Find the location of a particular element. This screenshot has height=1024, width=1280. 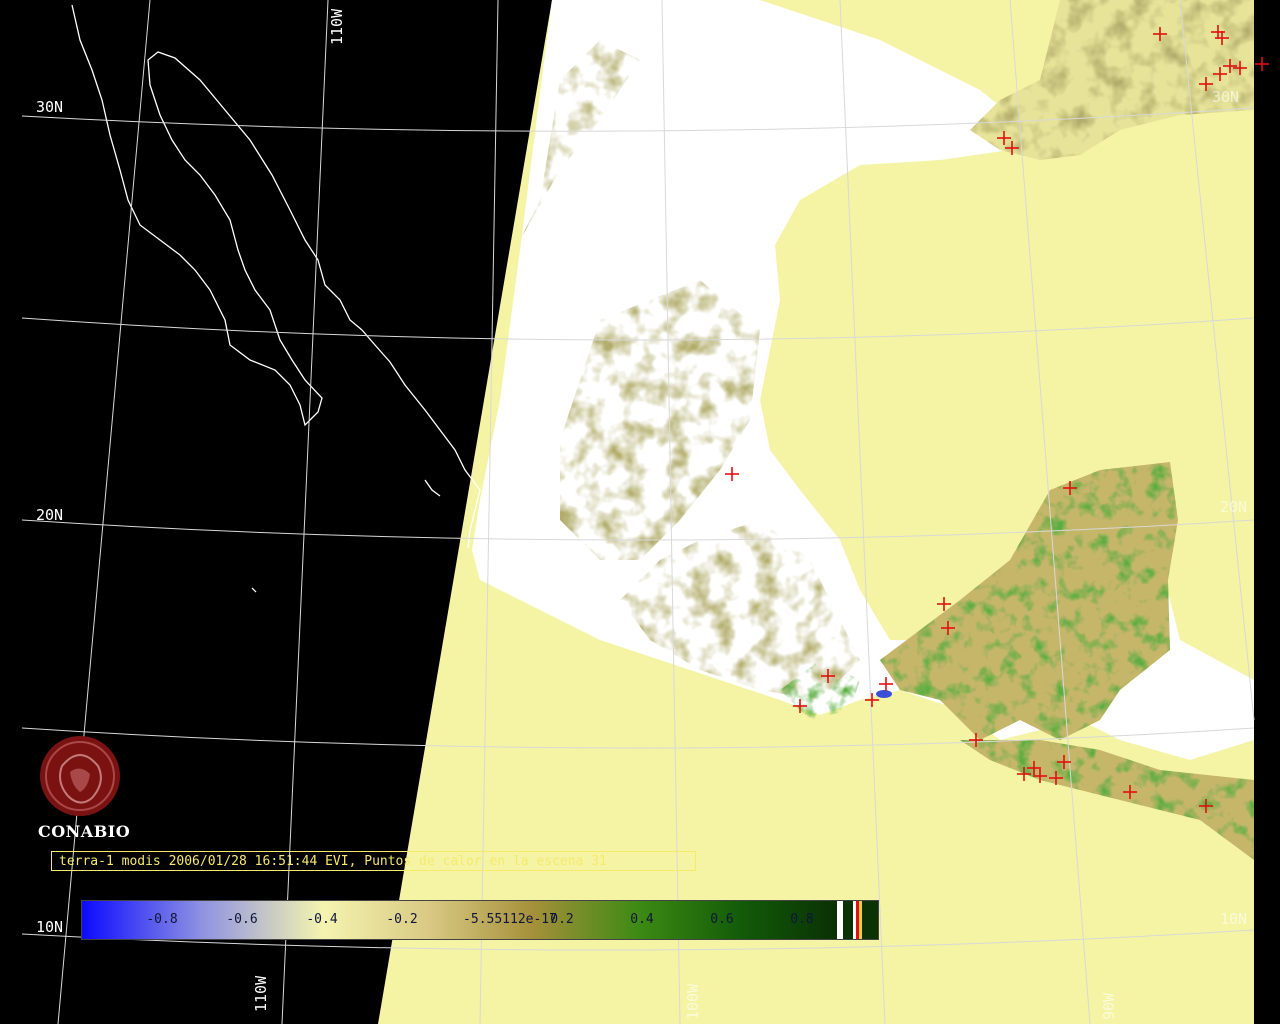

lat-label-30n-right: 30N is located at coordinates (1225, 97).